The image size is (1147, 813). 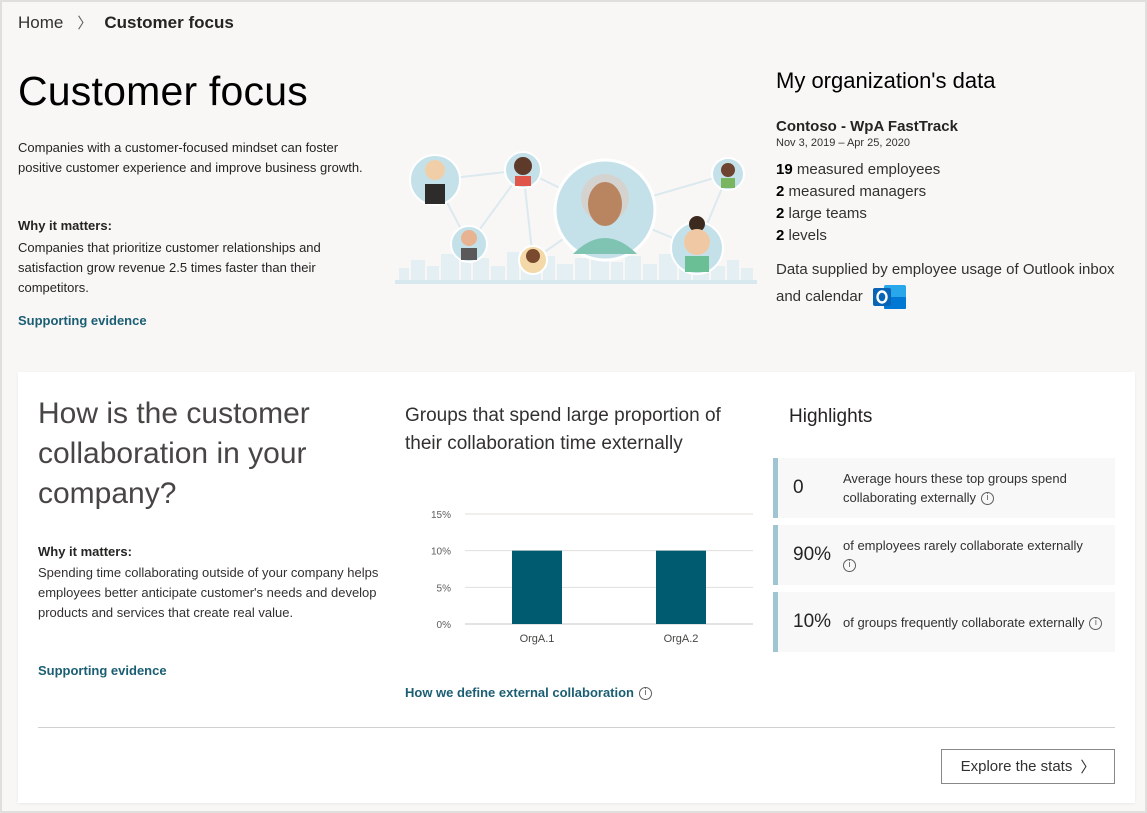 I want to click on section-supporting-evidence-link: Supporting evidence, so click(x=102, y=670).